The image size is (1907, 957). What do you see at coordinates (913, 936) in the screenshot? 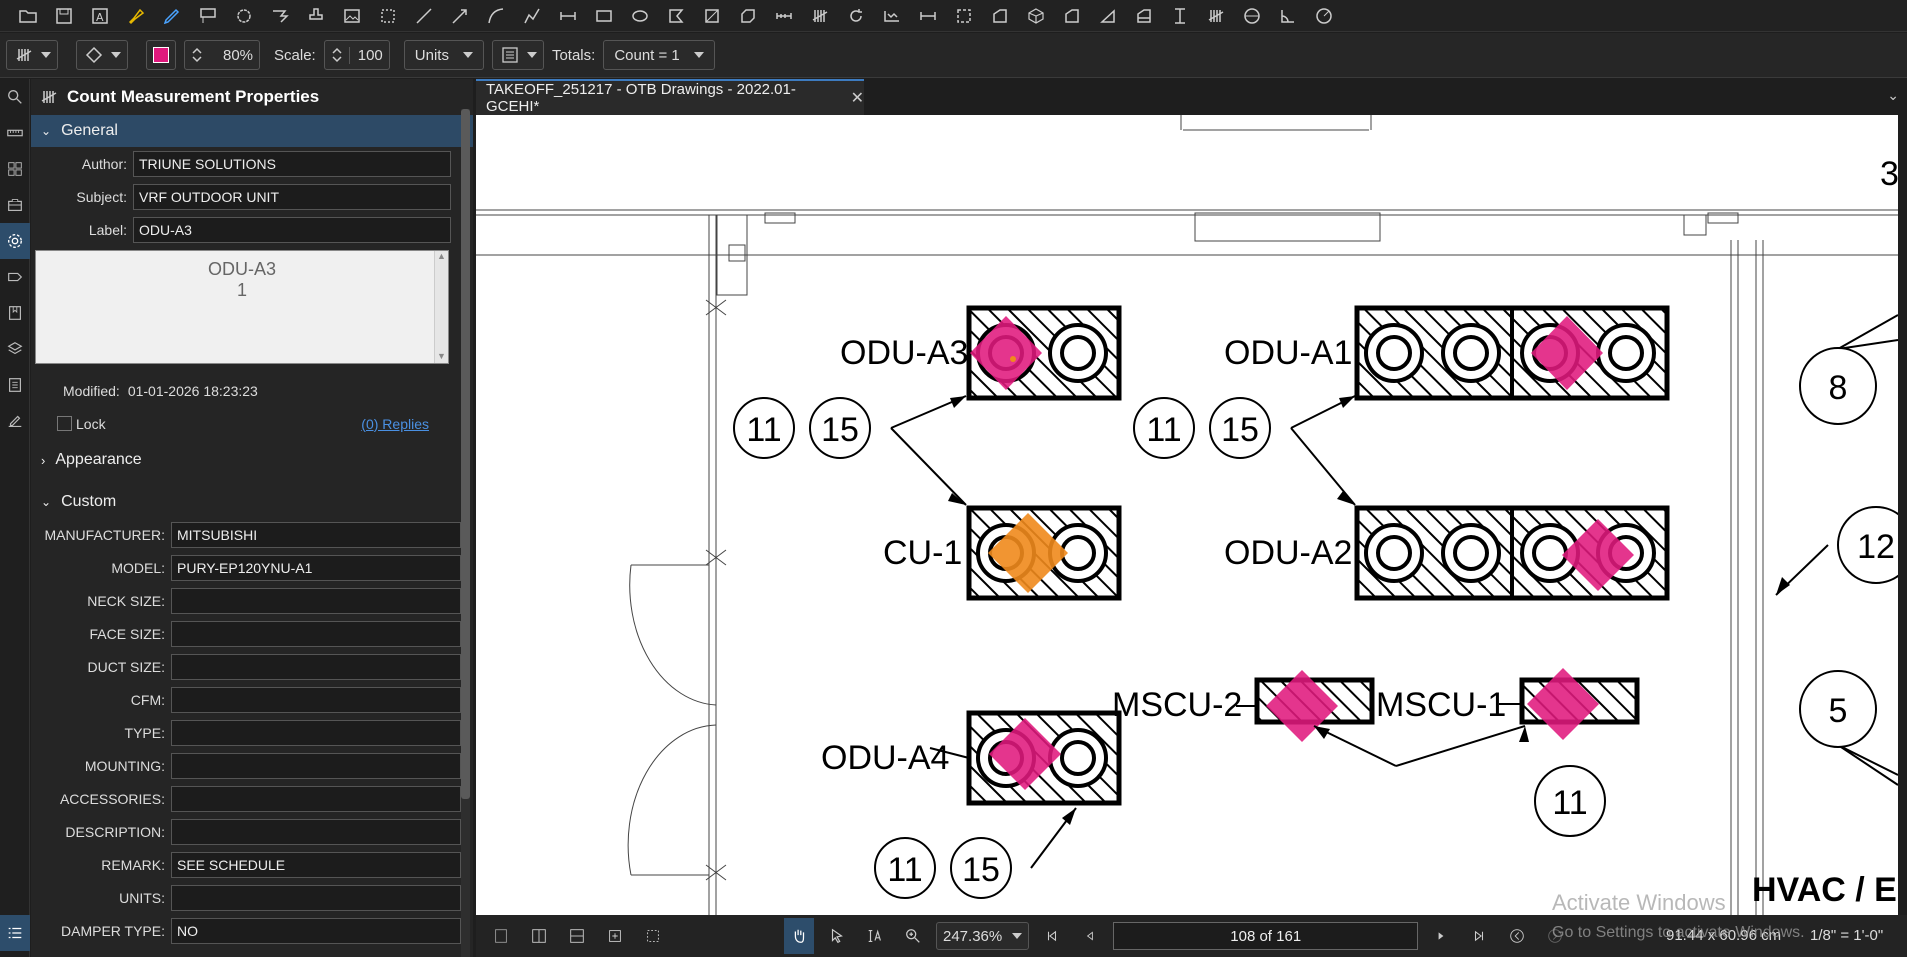
I see `zoom-icon` at bounding box center [913, 936].